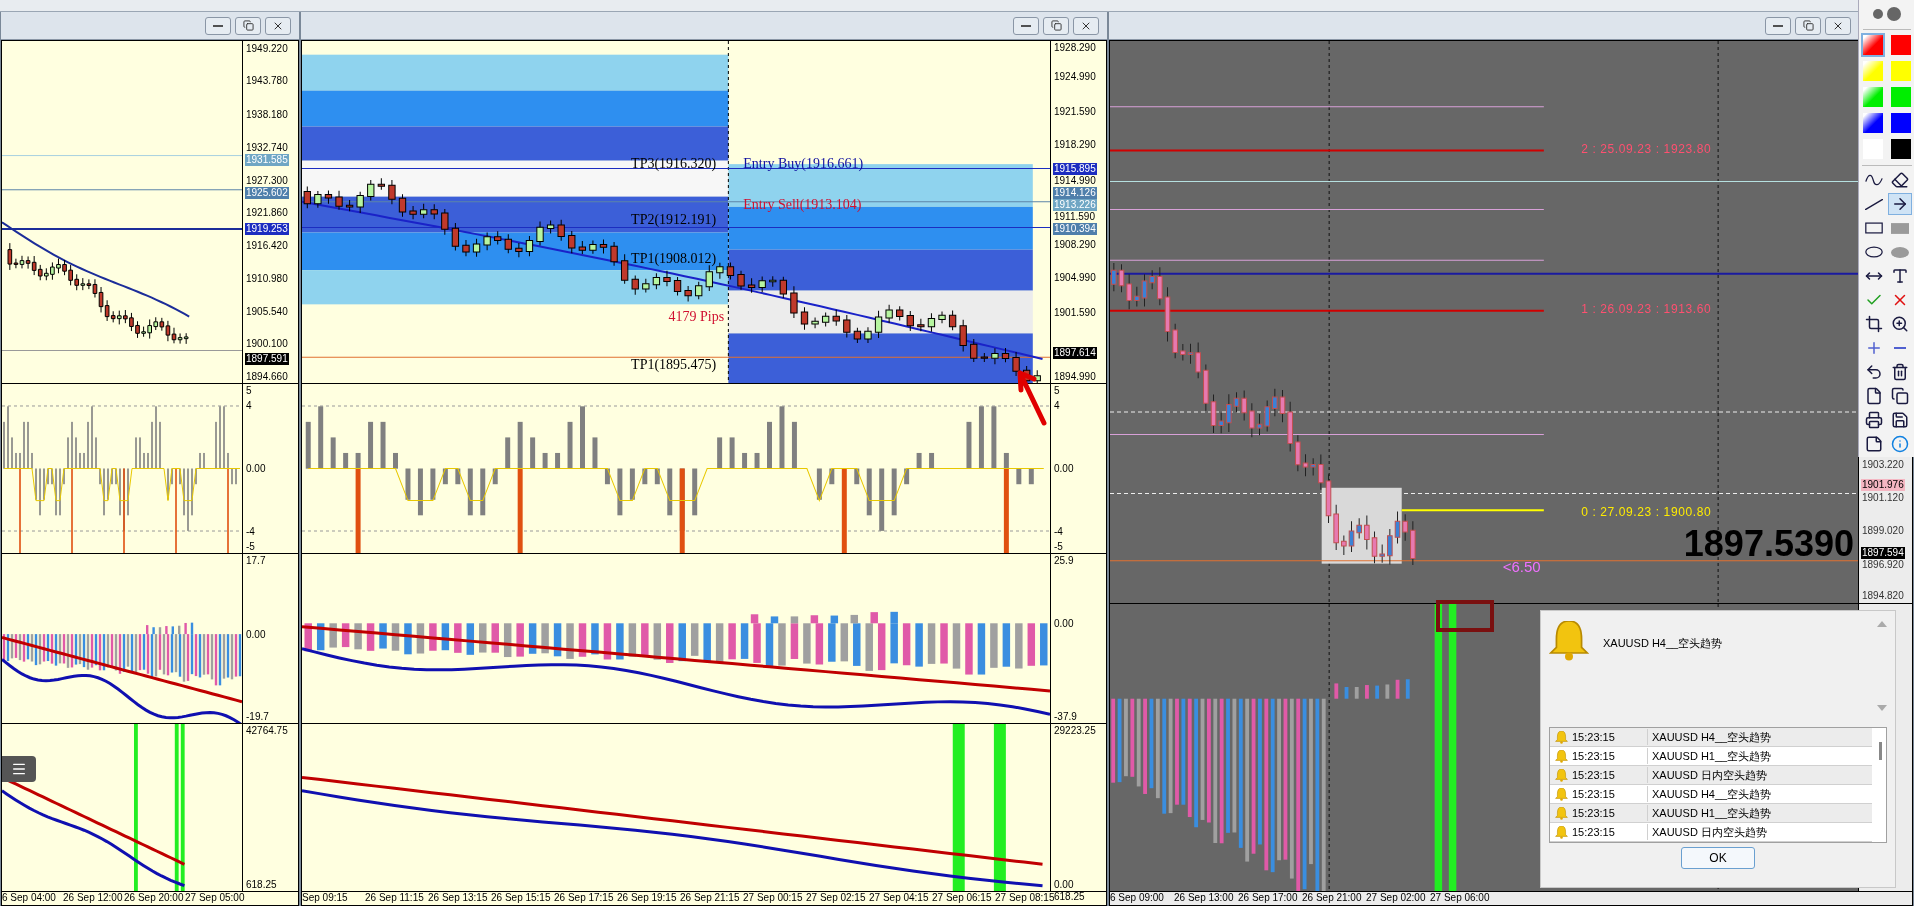 The image size is (1914, 906). What do you see at coordinates (674, 163) in the screenshot?
I see `trade-level-label: TP3(1916.320)` at bounding box center [674, 163].